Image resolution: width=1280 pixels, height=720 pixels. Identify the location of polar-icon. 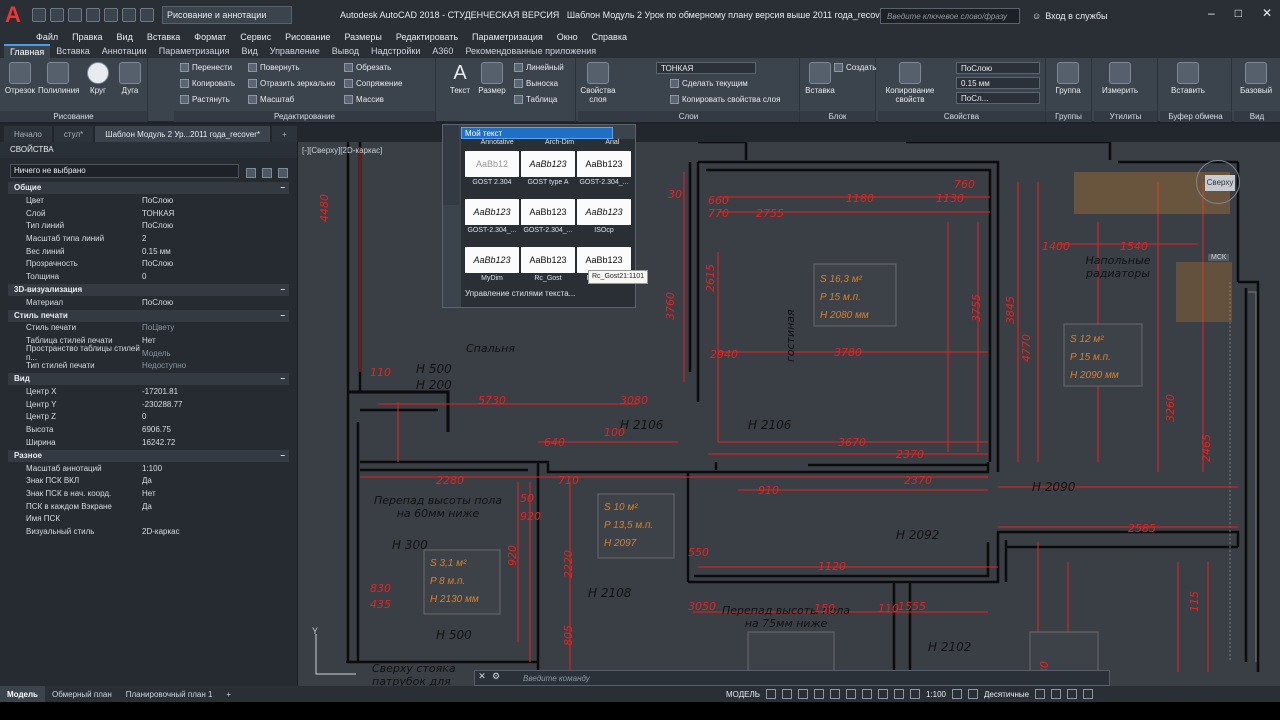
(818, 694).